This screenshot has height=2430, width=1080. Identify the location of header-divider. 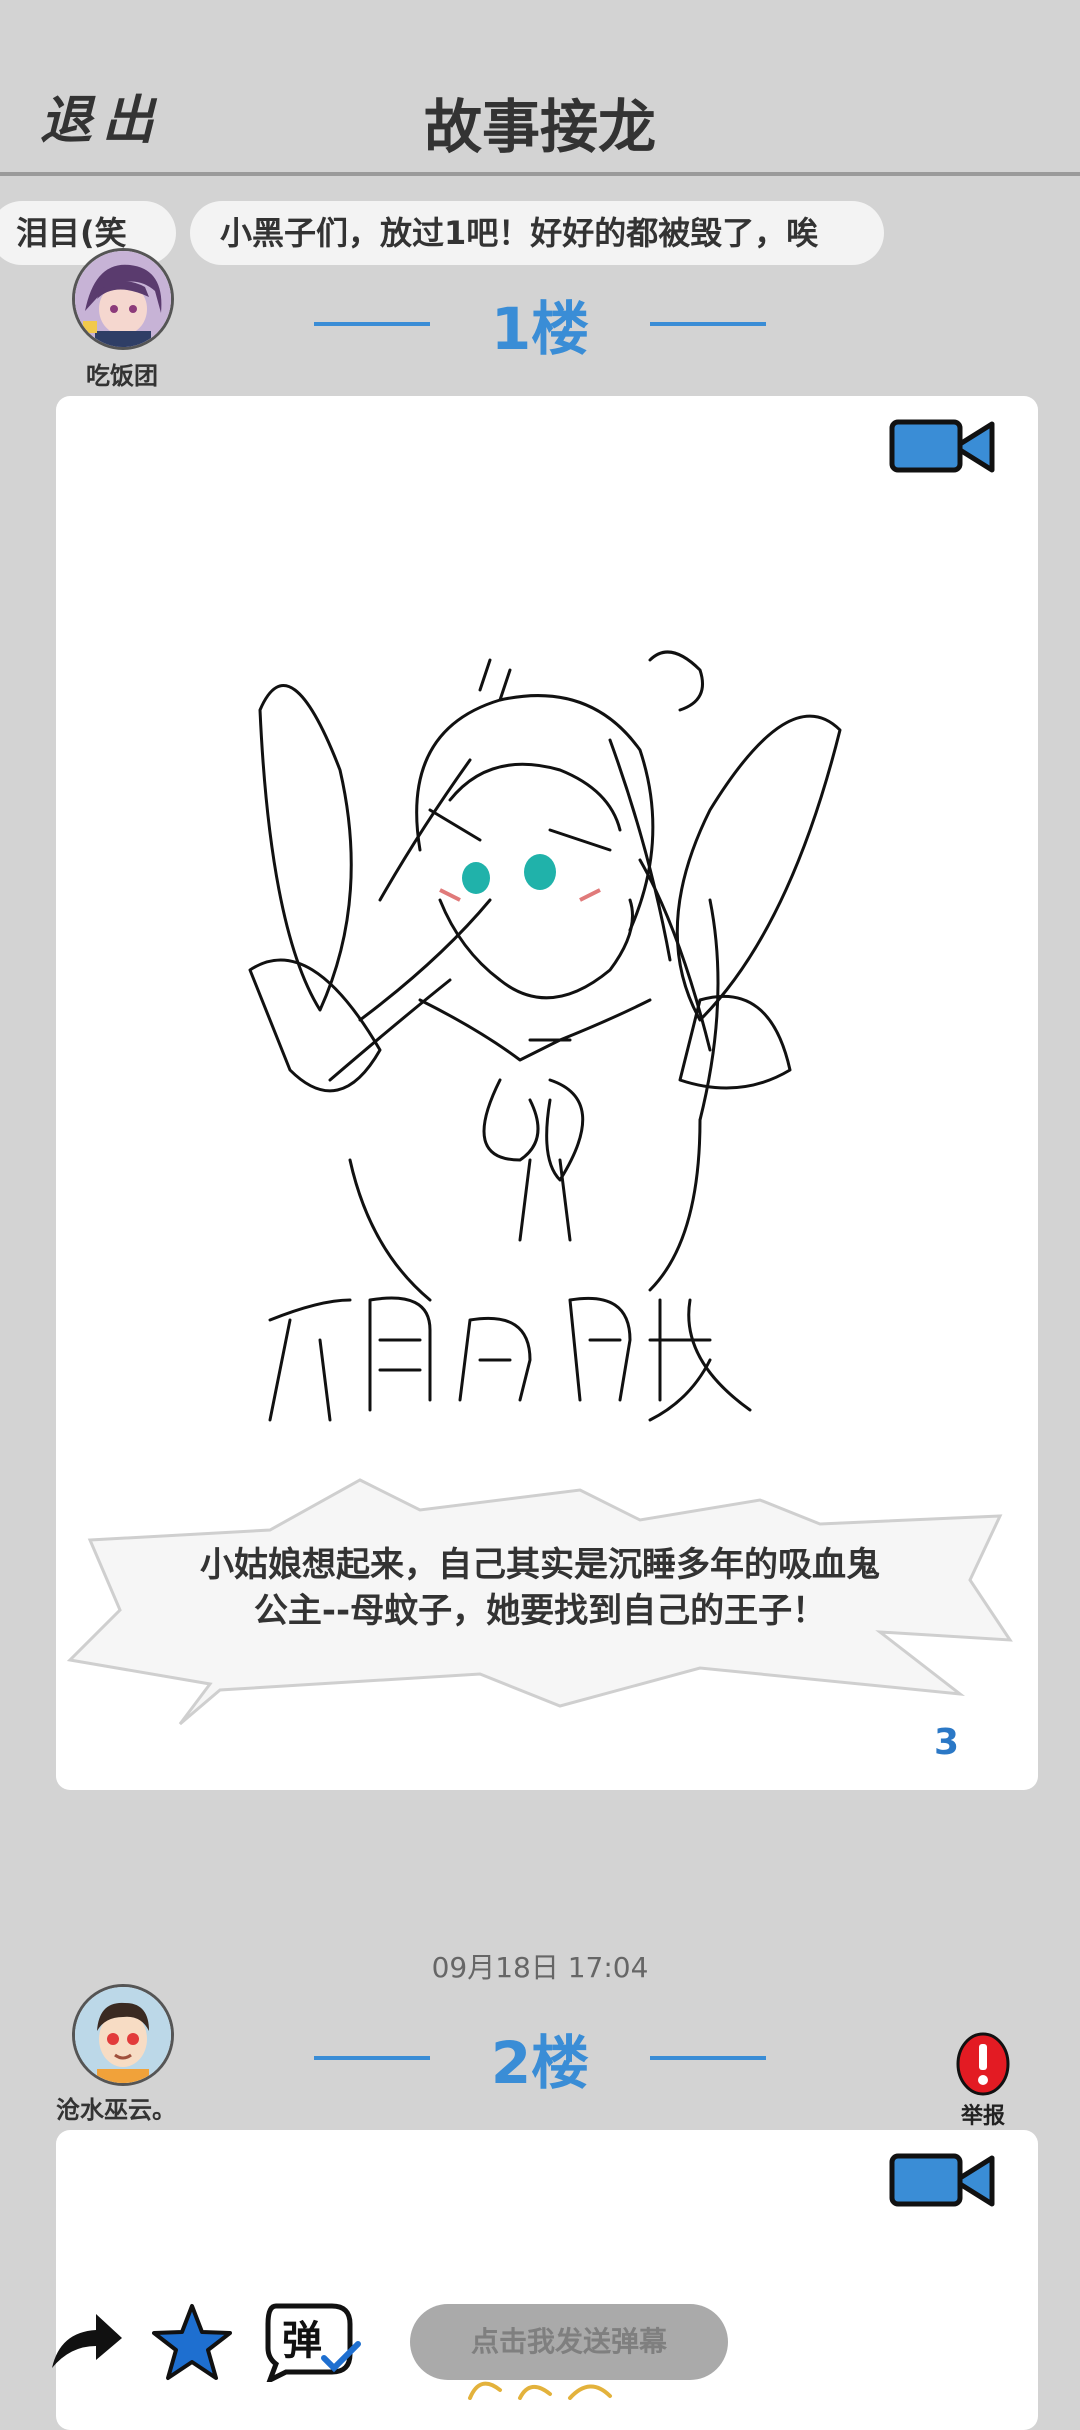
(540, 174).